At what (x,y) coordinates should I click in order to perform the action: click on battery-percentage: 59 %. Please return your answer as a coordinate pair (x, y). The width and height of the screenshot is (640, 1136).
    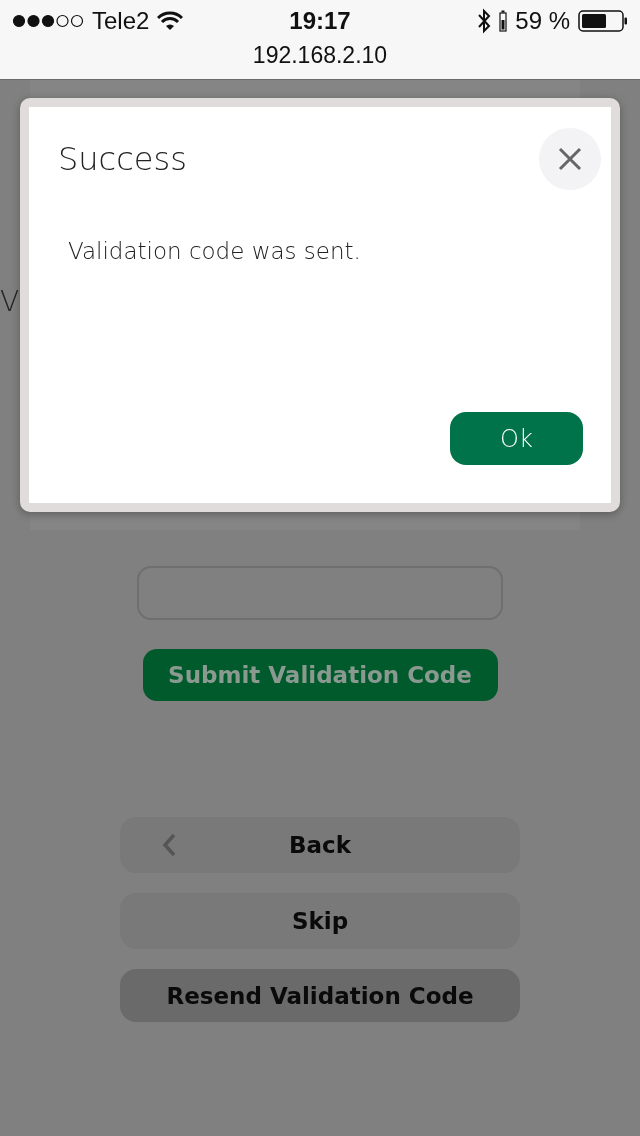
    Looking at the image, I should click on (542, 21).